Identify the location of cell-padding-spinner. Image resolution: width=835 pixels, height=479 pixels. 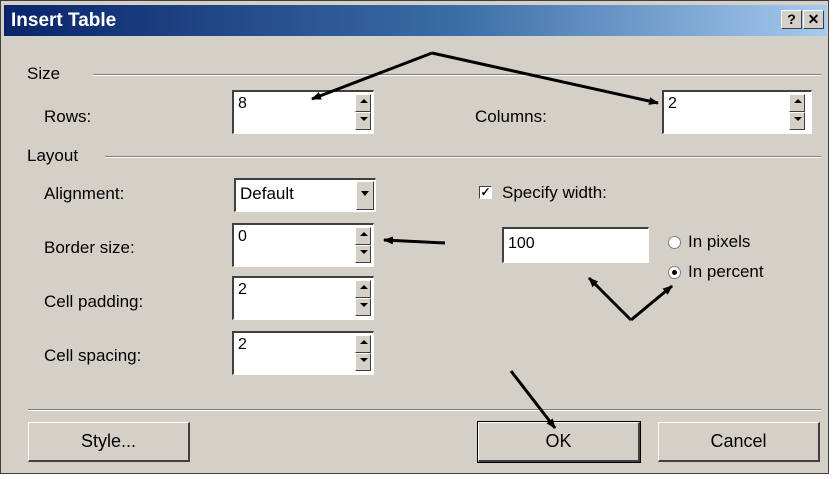
(363, 298).